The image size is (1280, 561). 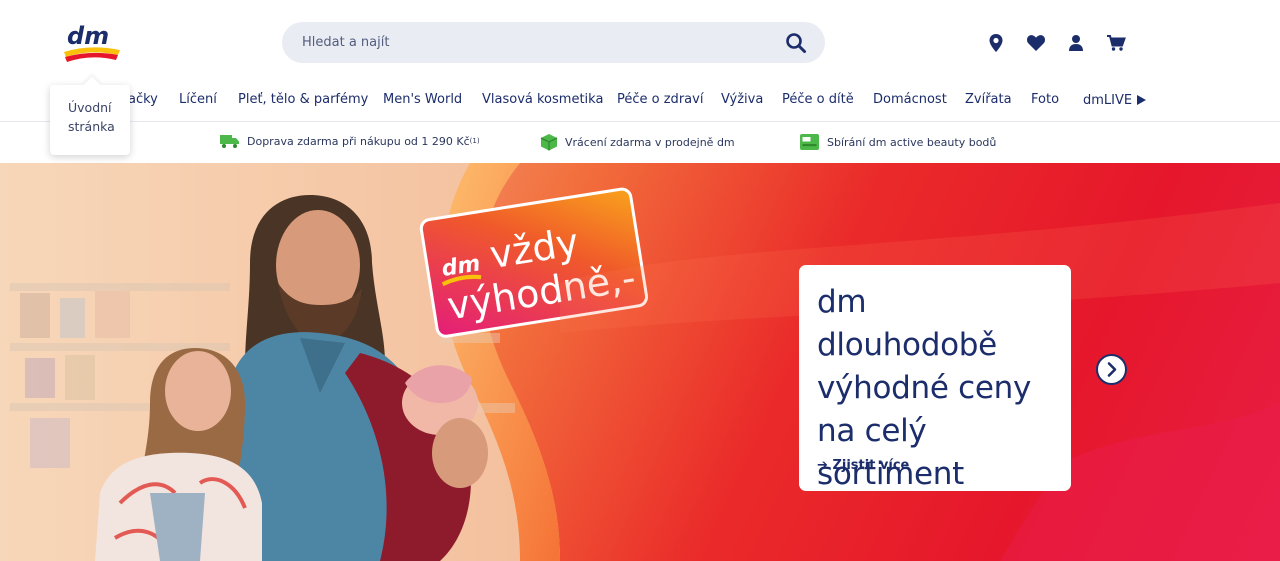 I want to click on dm-logo: dm, so click(x=92, y=43).